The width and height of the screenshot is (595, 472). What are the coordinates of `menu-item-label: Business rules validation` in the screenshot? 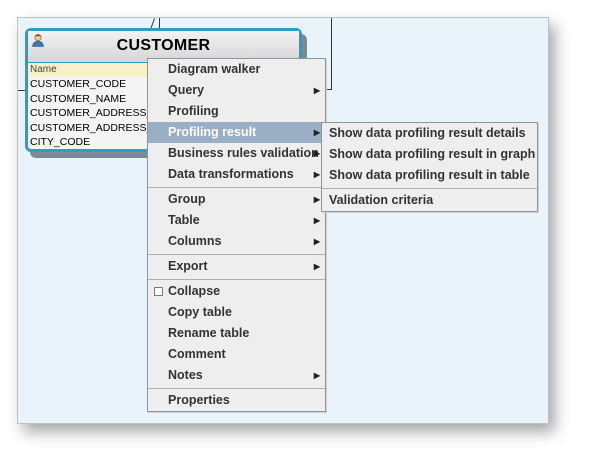 It's located at (243, 153).